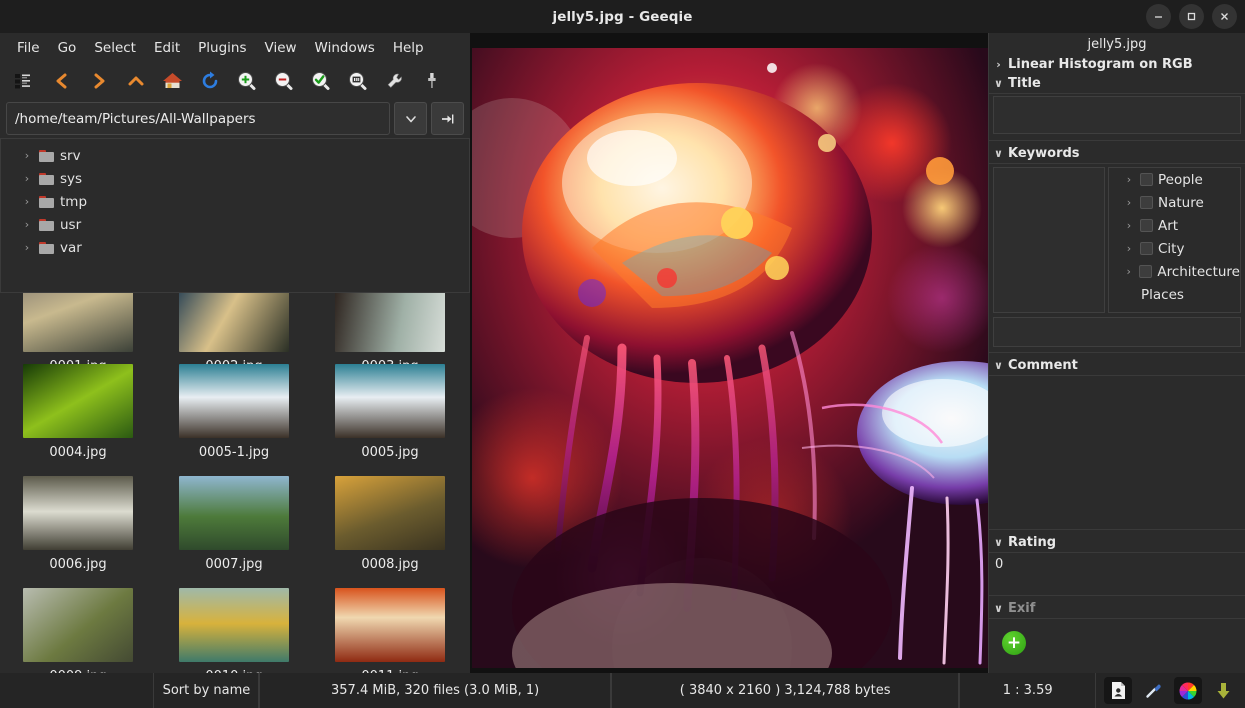  Describe the element at coordinates (98, 80) in the screenshot. I see `forward-icon` at that location.